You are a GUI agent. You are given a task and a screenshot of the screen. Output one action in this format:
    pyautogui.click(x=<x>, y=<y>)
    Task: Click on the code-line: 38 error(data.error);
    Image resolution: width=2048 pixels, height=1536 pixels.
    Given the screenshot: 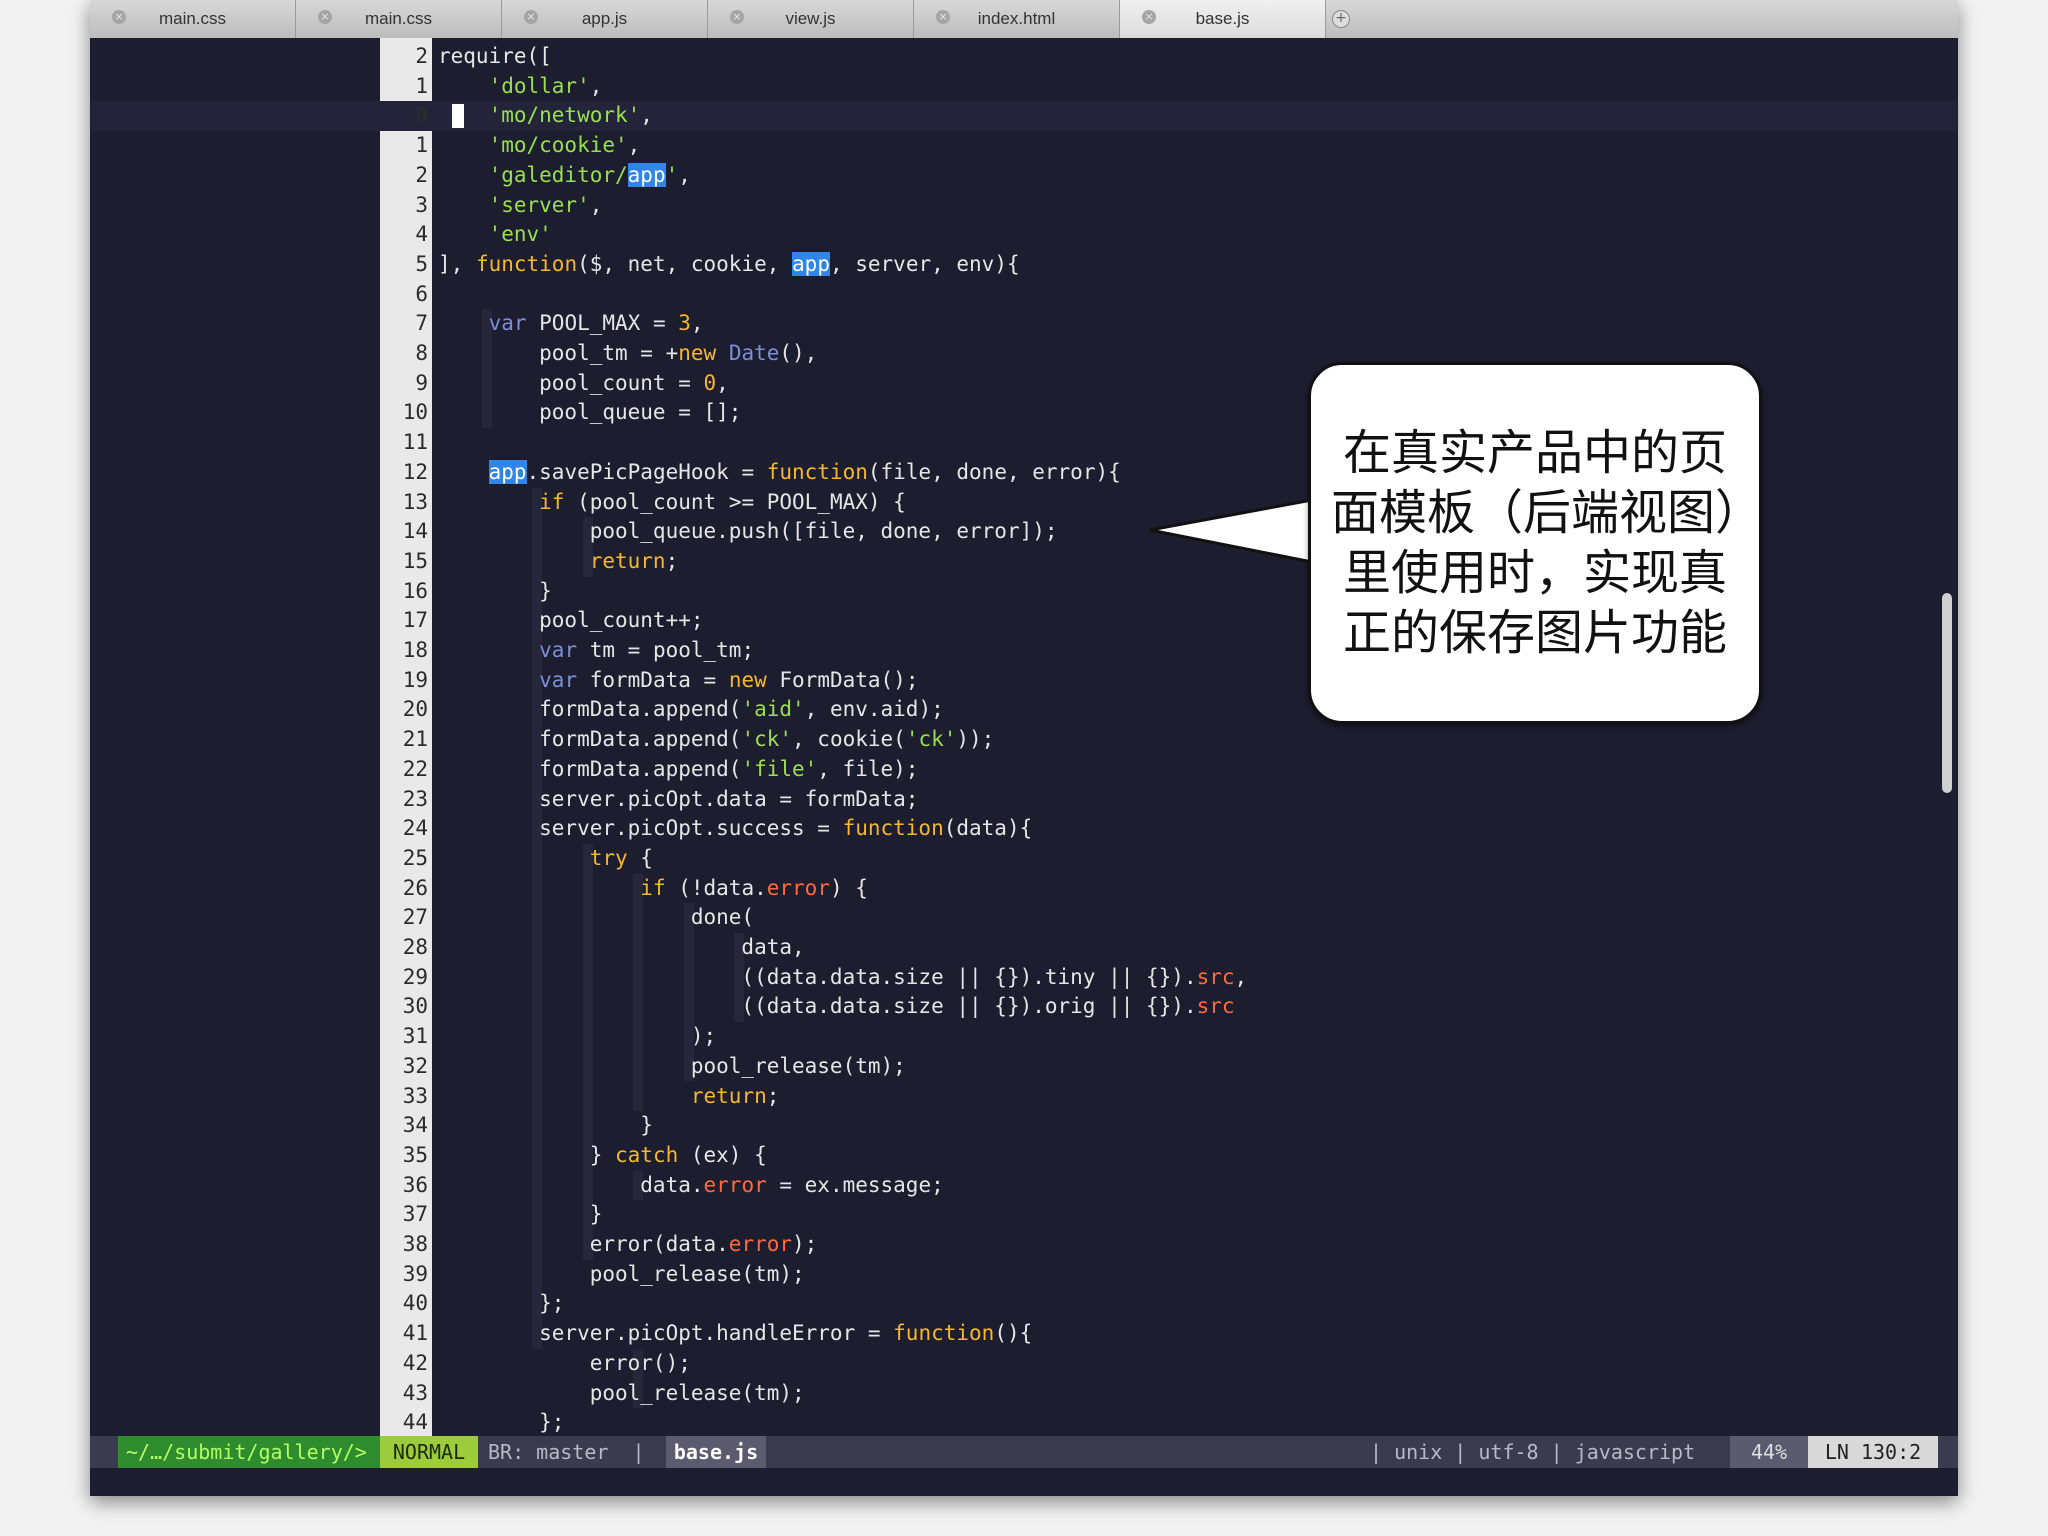 What is the action you would take?
    pyautogui.click(x=1024, y=1245)
    